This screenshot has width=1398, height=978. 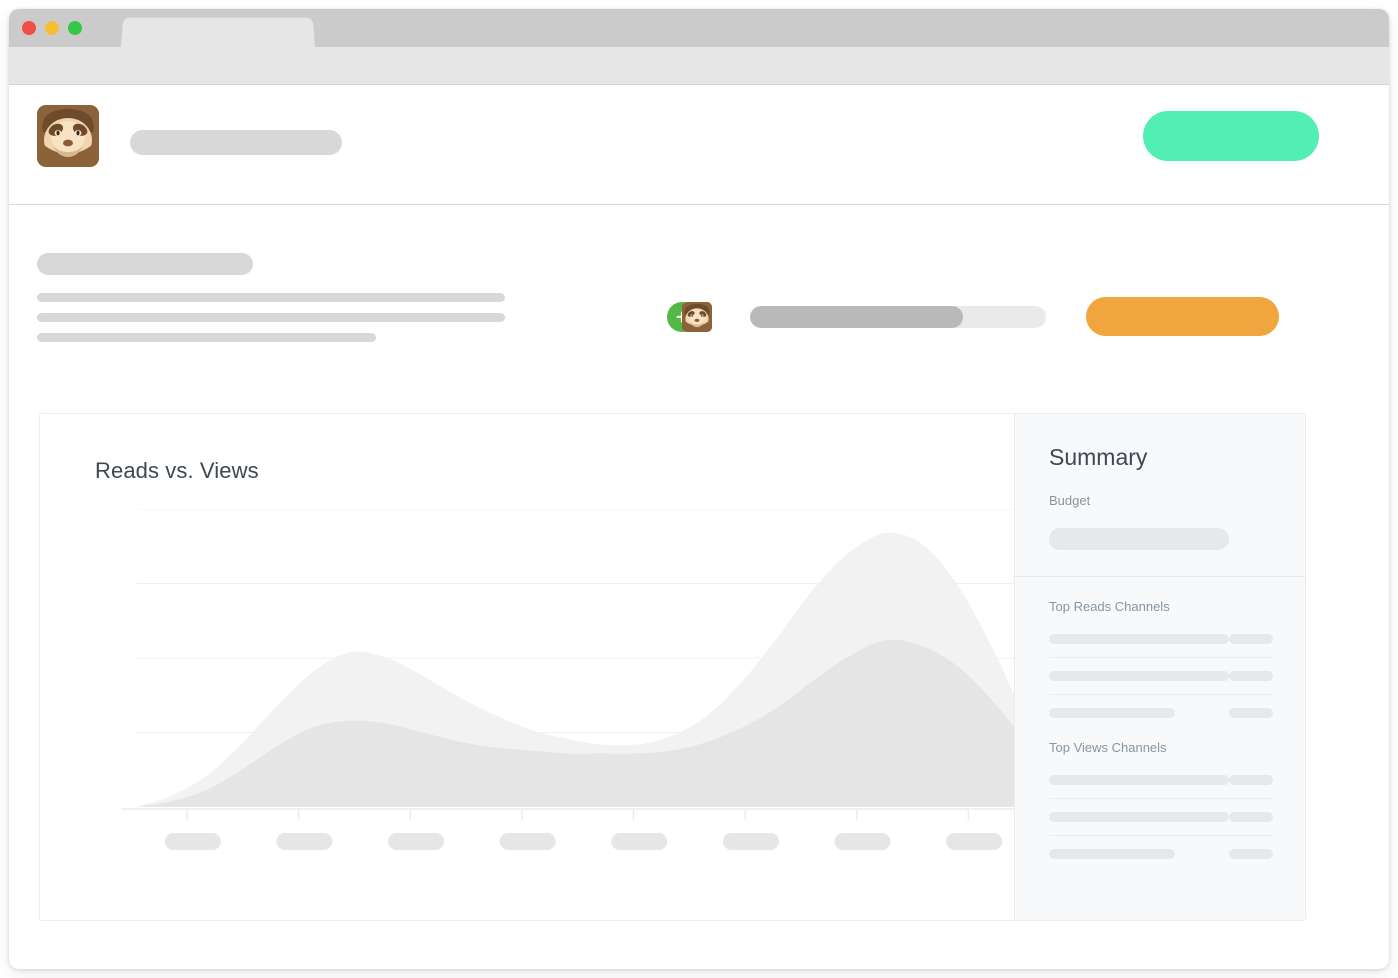 I want to click on chart-title: Reads vs. Views, so click(x=177, y=470).